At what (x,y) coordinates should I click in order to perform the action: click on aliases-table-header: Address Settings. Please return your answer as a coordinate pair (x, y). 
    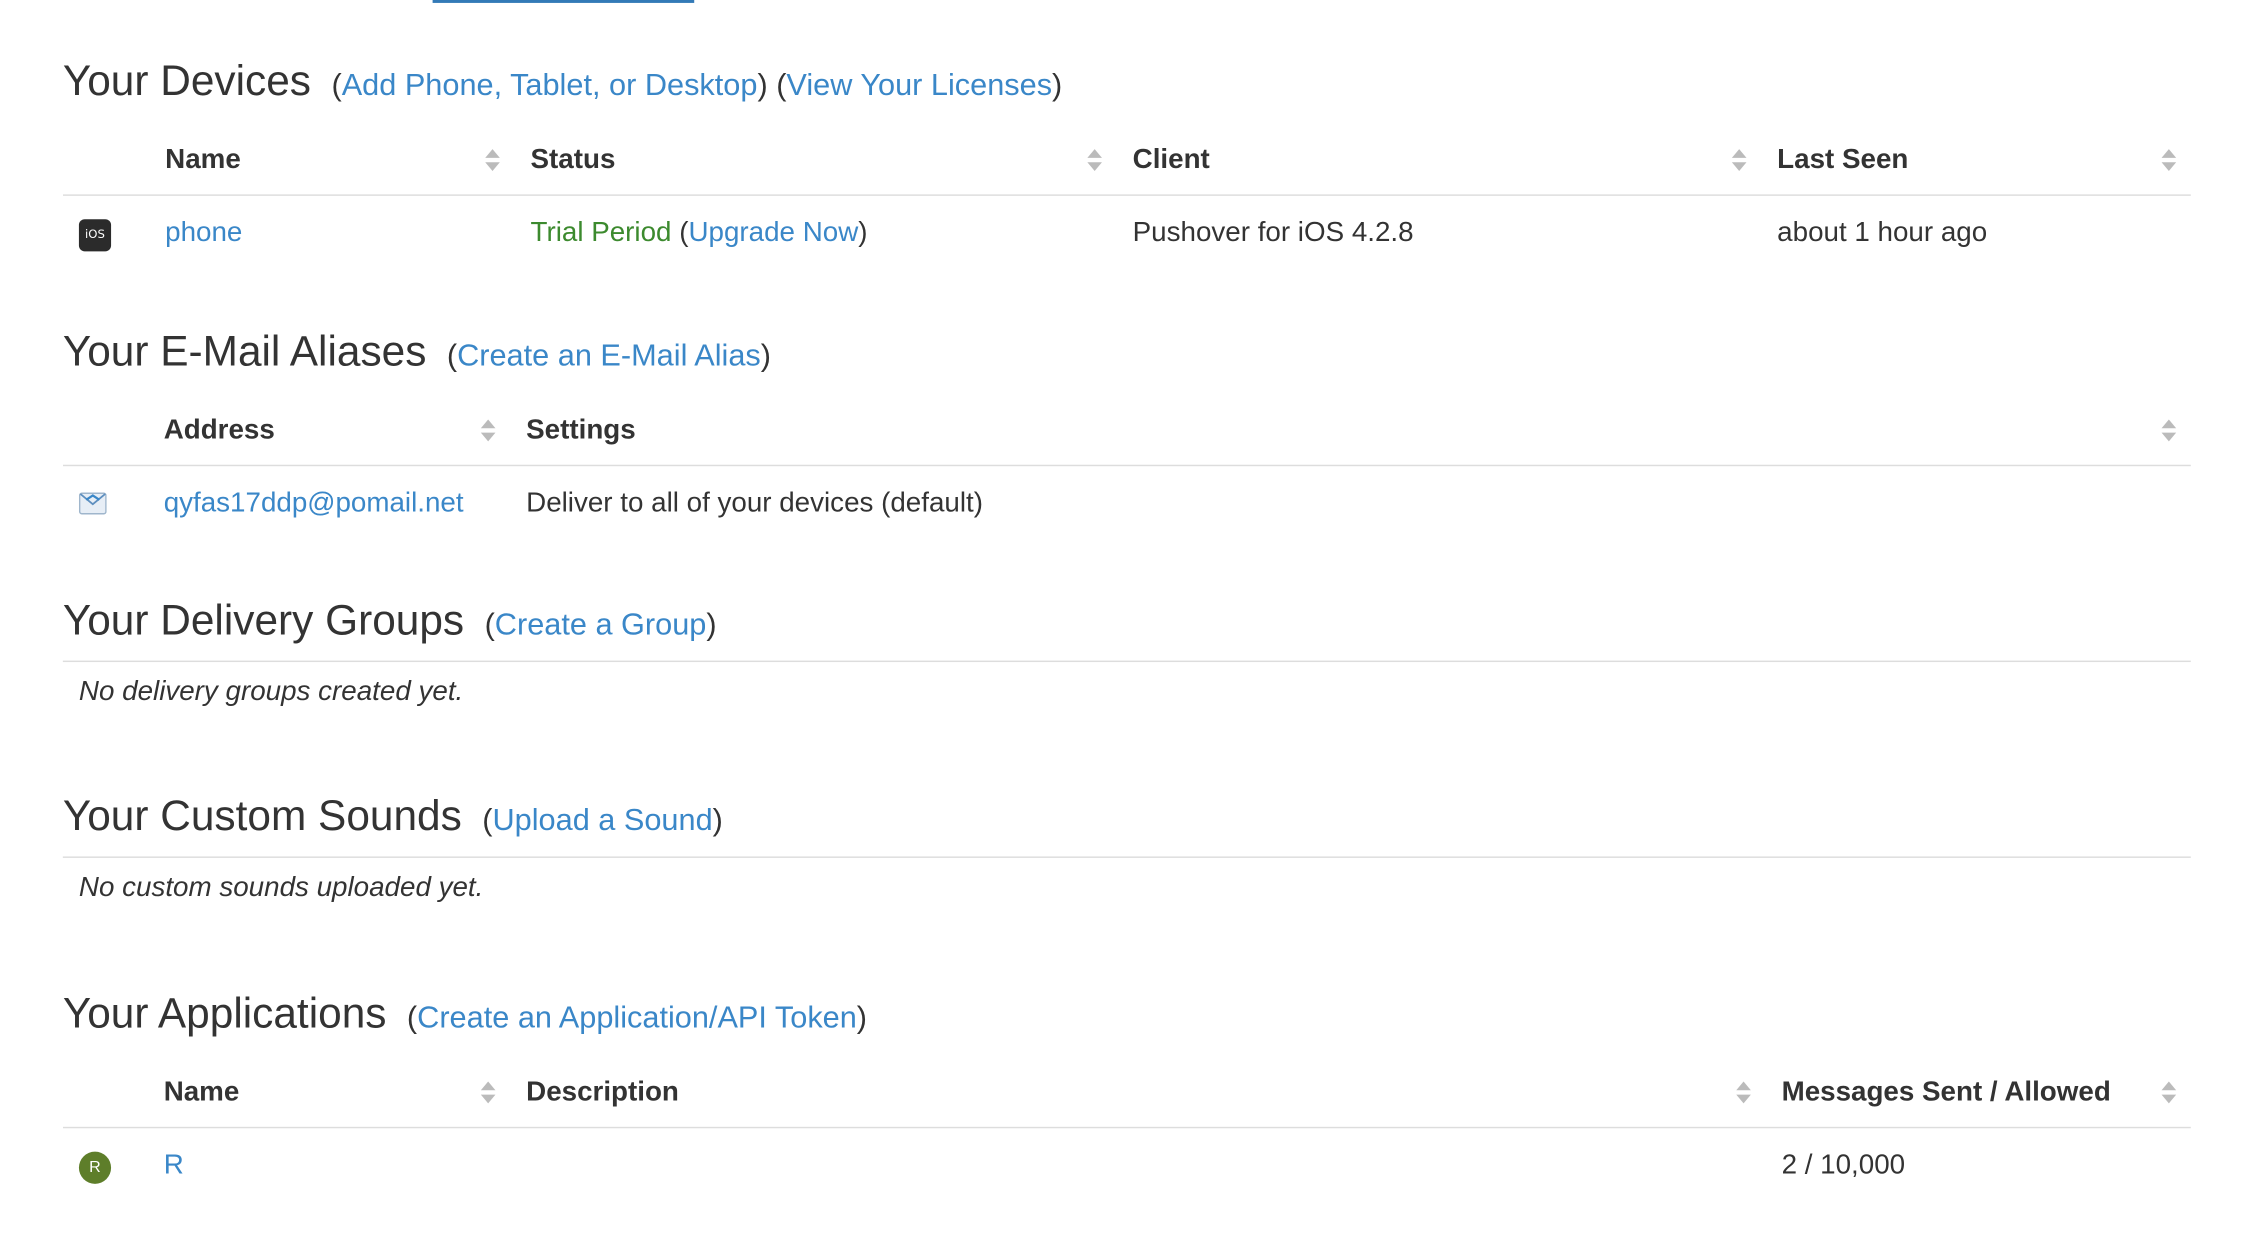
    Looking at the image, I should click on (1126, 432).